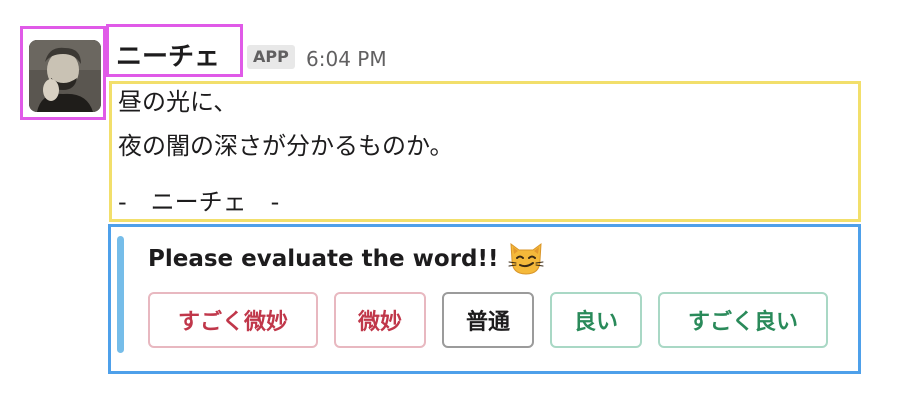 The image size is (924, 414). What do you see at coordinates (488, 320) in the screenshot?
I see `rate-normal-button: 普通` at bounding box center [488, 320].